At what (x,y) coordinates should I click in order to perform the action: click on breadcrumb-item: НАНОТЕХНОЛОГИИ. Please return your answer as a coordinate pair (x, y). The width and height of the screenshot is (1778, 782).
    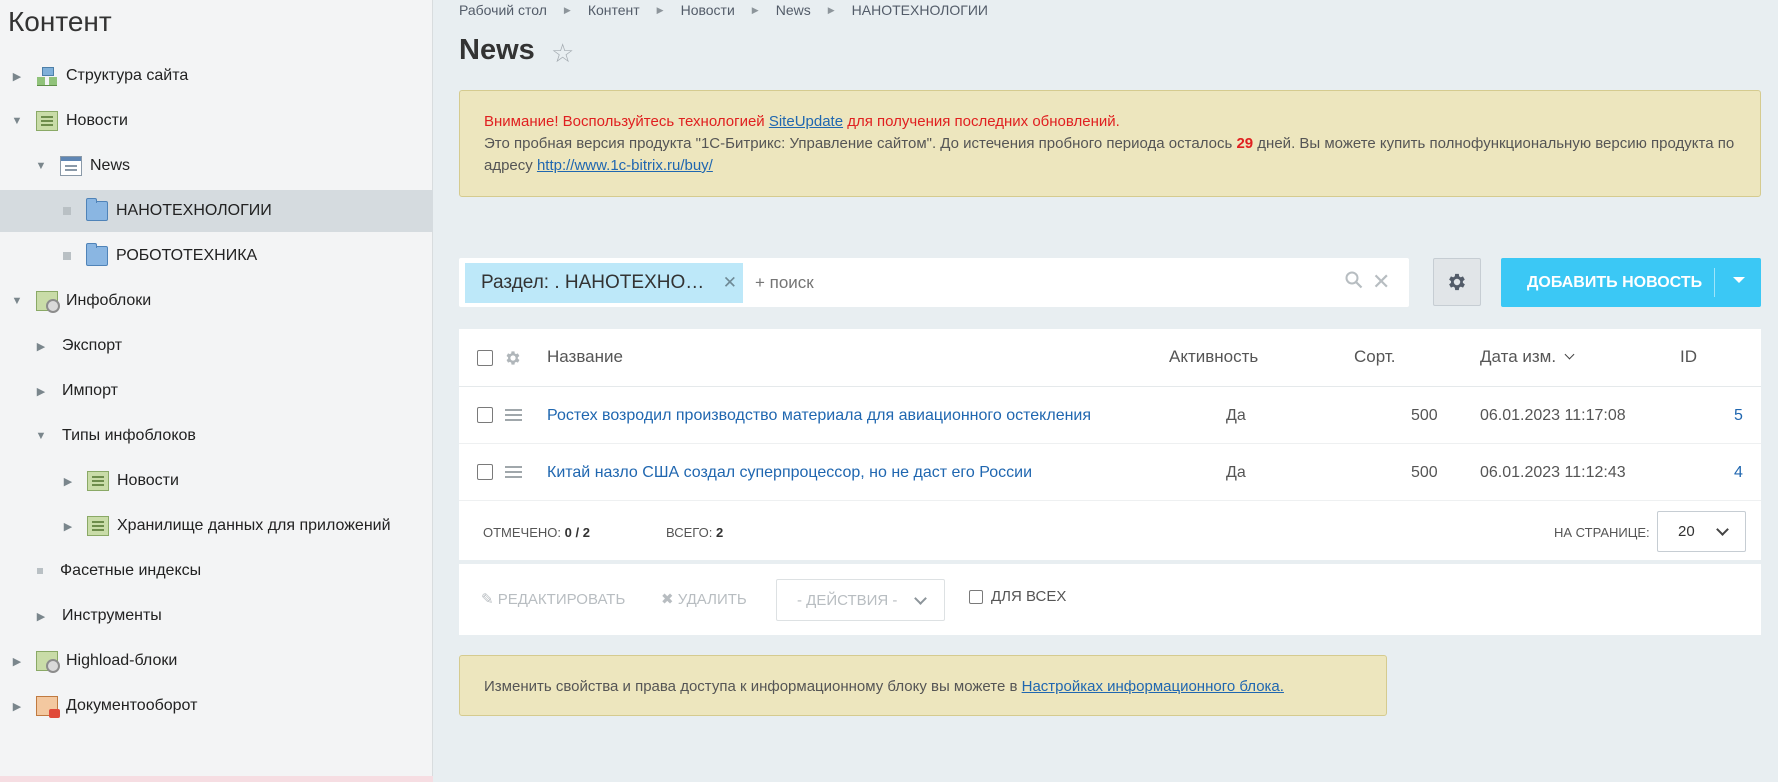
    Looking at the image, I should click on (920, 10).